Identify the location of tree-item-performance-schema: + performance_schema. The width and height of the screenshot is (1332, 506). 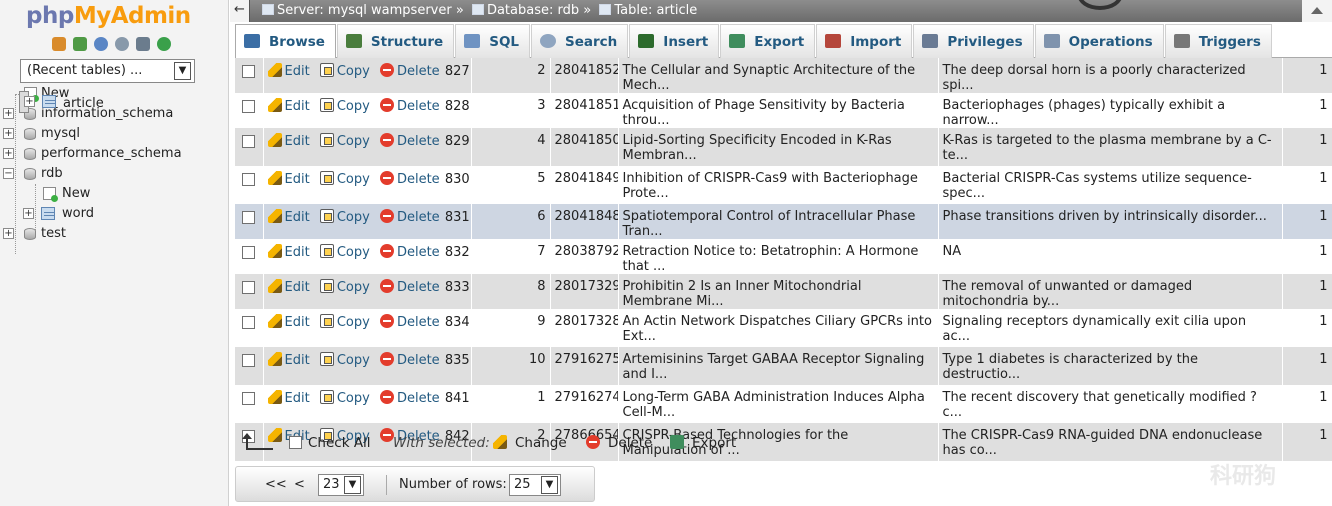
(114, 154).